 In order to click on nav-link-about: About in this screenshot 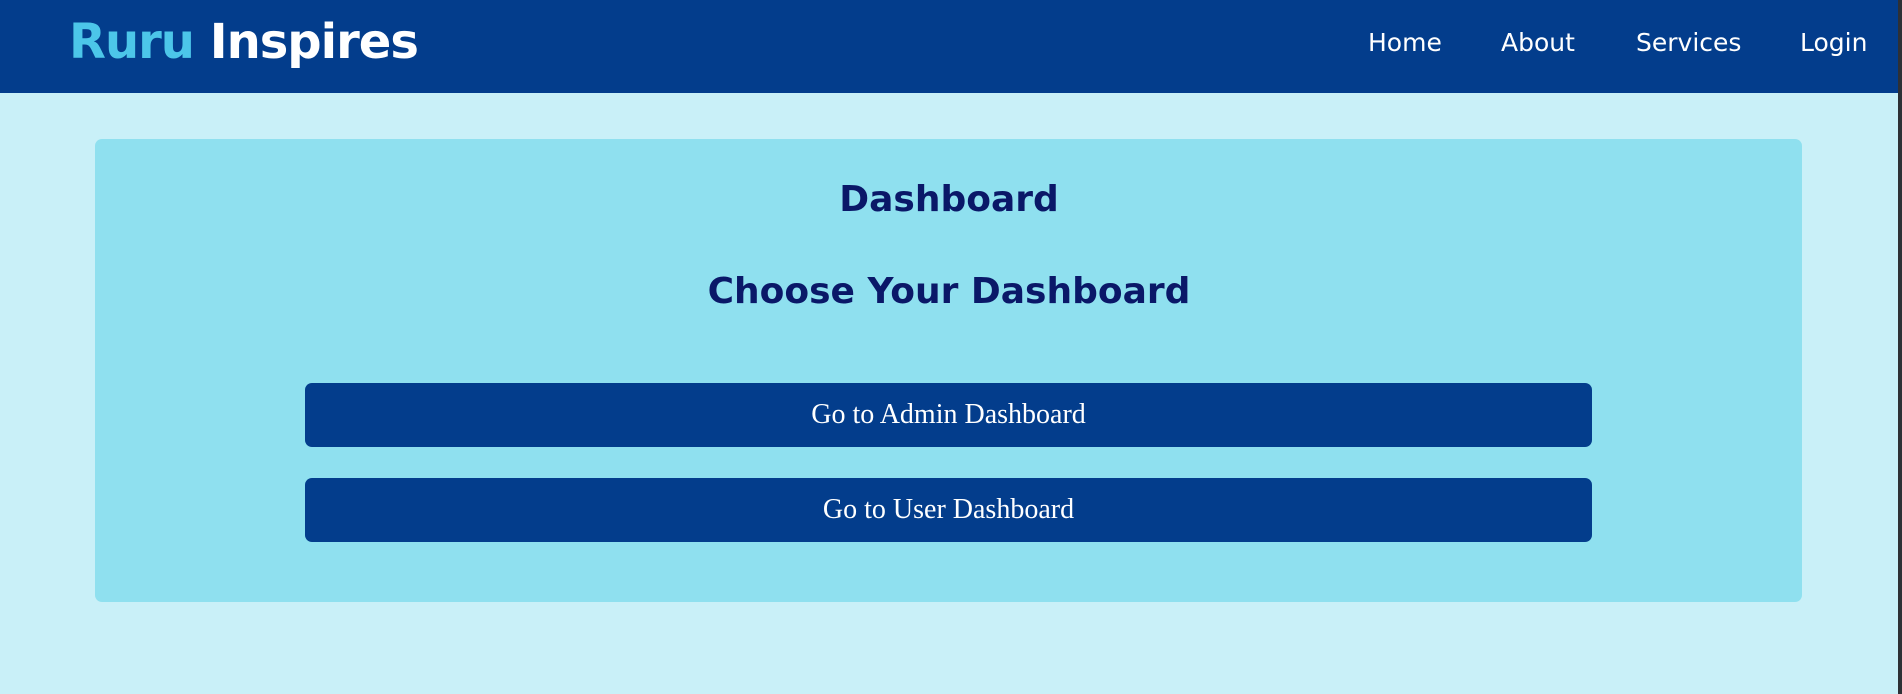, I will do `click(1538, 43)`.